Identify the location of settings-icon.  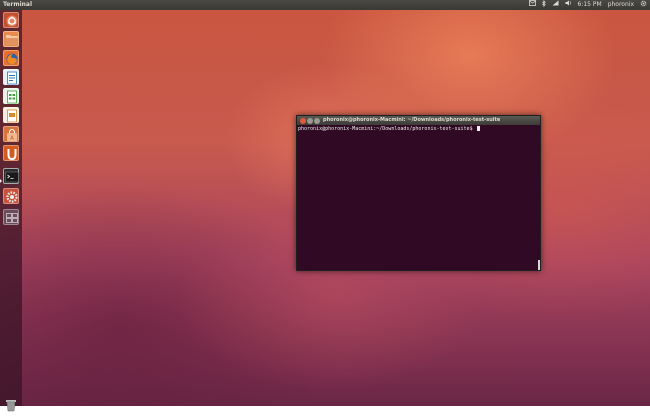
(12, 197).